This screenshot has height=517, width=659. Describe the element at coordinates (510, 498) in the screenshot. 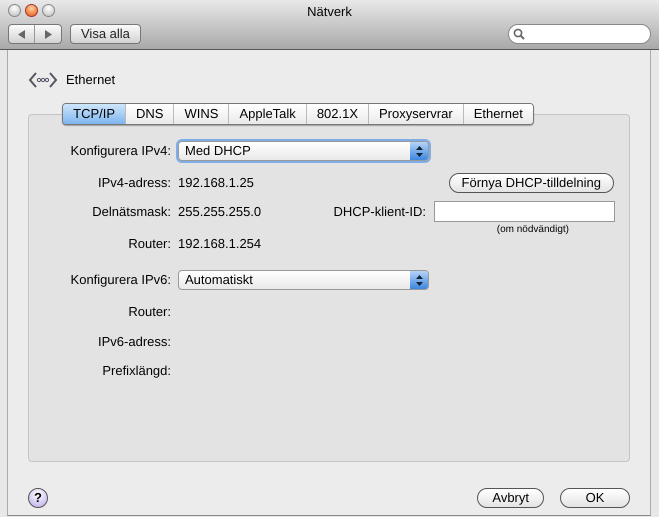

I see `cancel-button: Avbryt` at that location.